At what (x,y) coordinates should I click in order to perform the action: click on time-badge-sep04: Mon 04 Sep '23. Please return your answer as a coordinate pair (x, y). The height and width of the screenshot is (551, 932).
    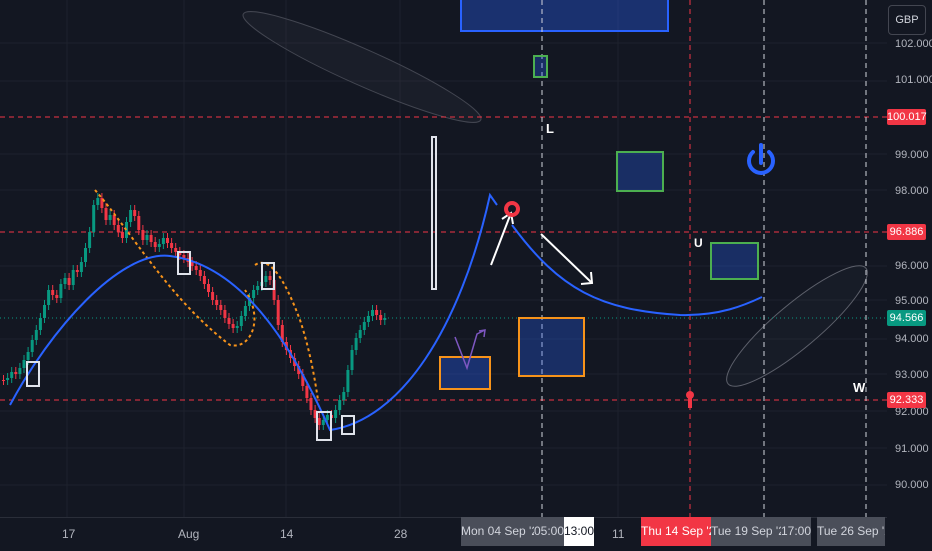
    Looking at the image, I should click on (497, 531).